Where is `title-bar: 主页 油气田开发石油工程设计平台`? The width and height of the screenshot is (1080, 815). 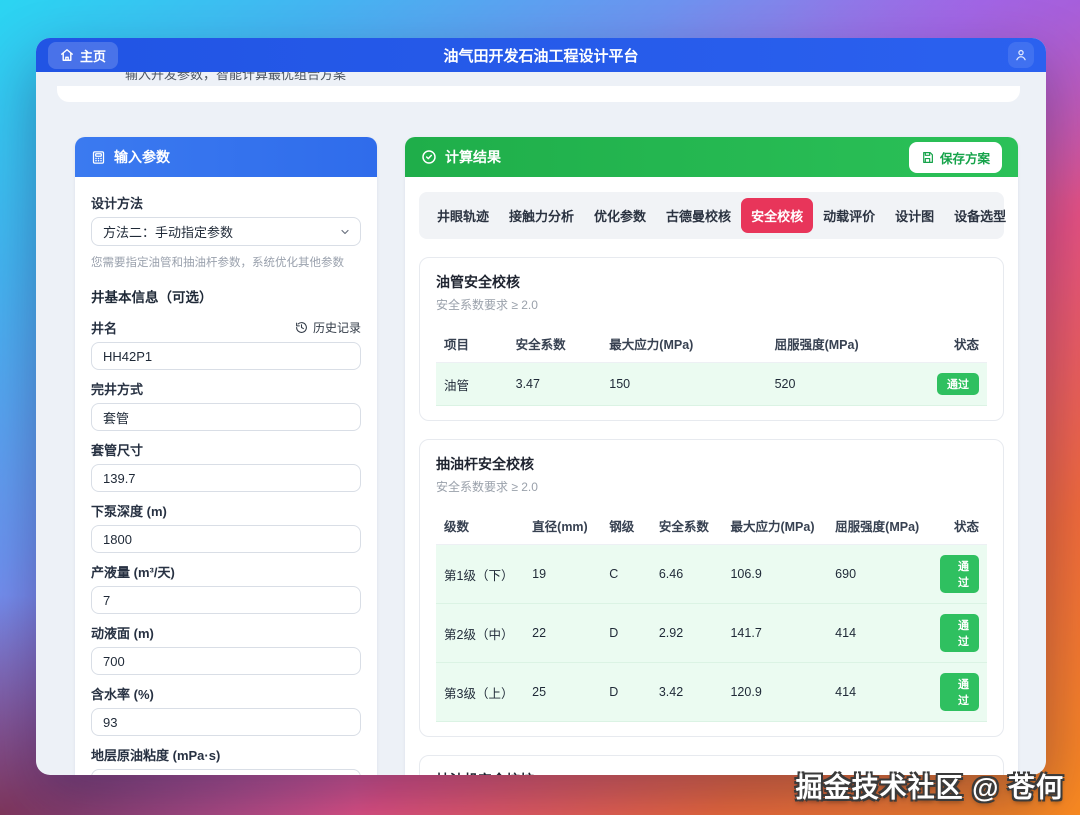
title-bar: 主页 油气田开发石油工程设计平台 is located at coordinates (541, 55).